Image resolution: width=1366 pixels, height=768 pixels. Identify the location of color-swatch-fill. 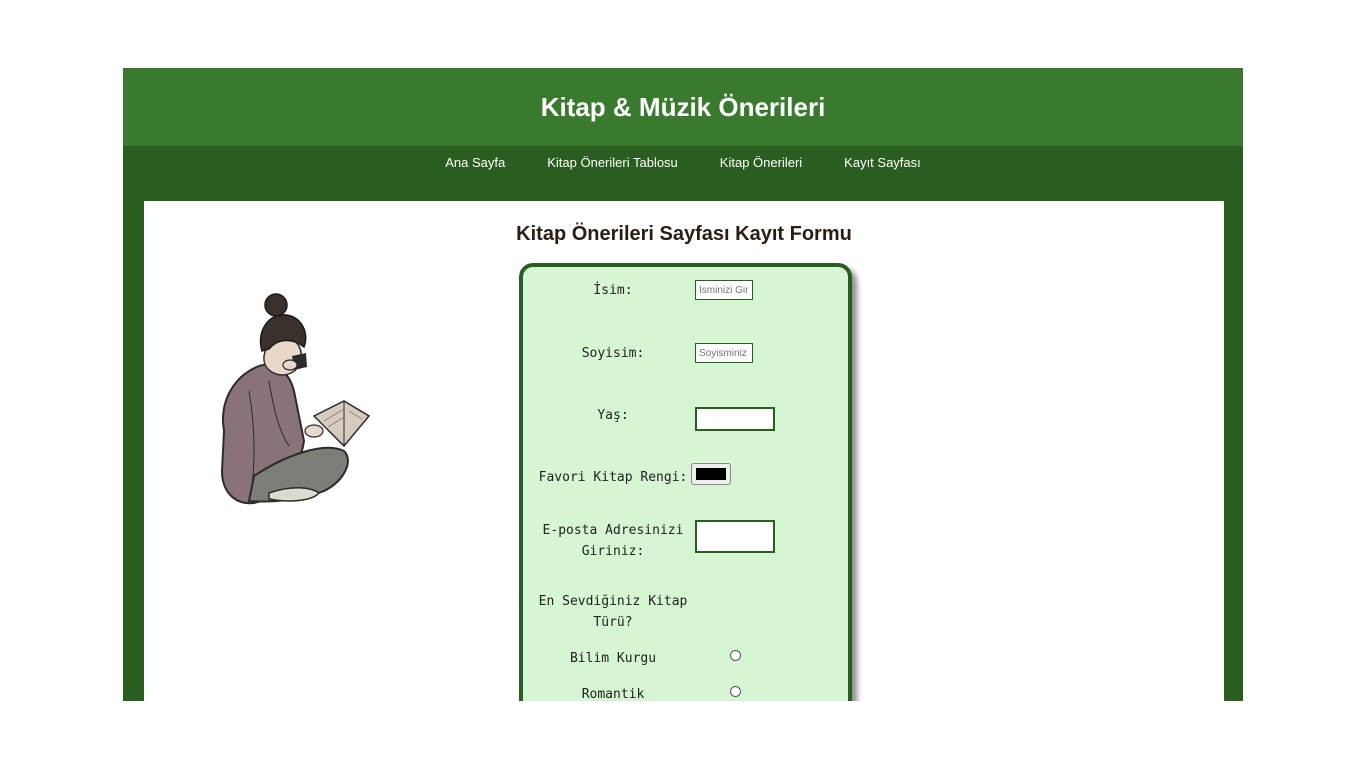
(711, 474).